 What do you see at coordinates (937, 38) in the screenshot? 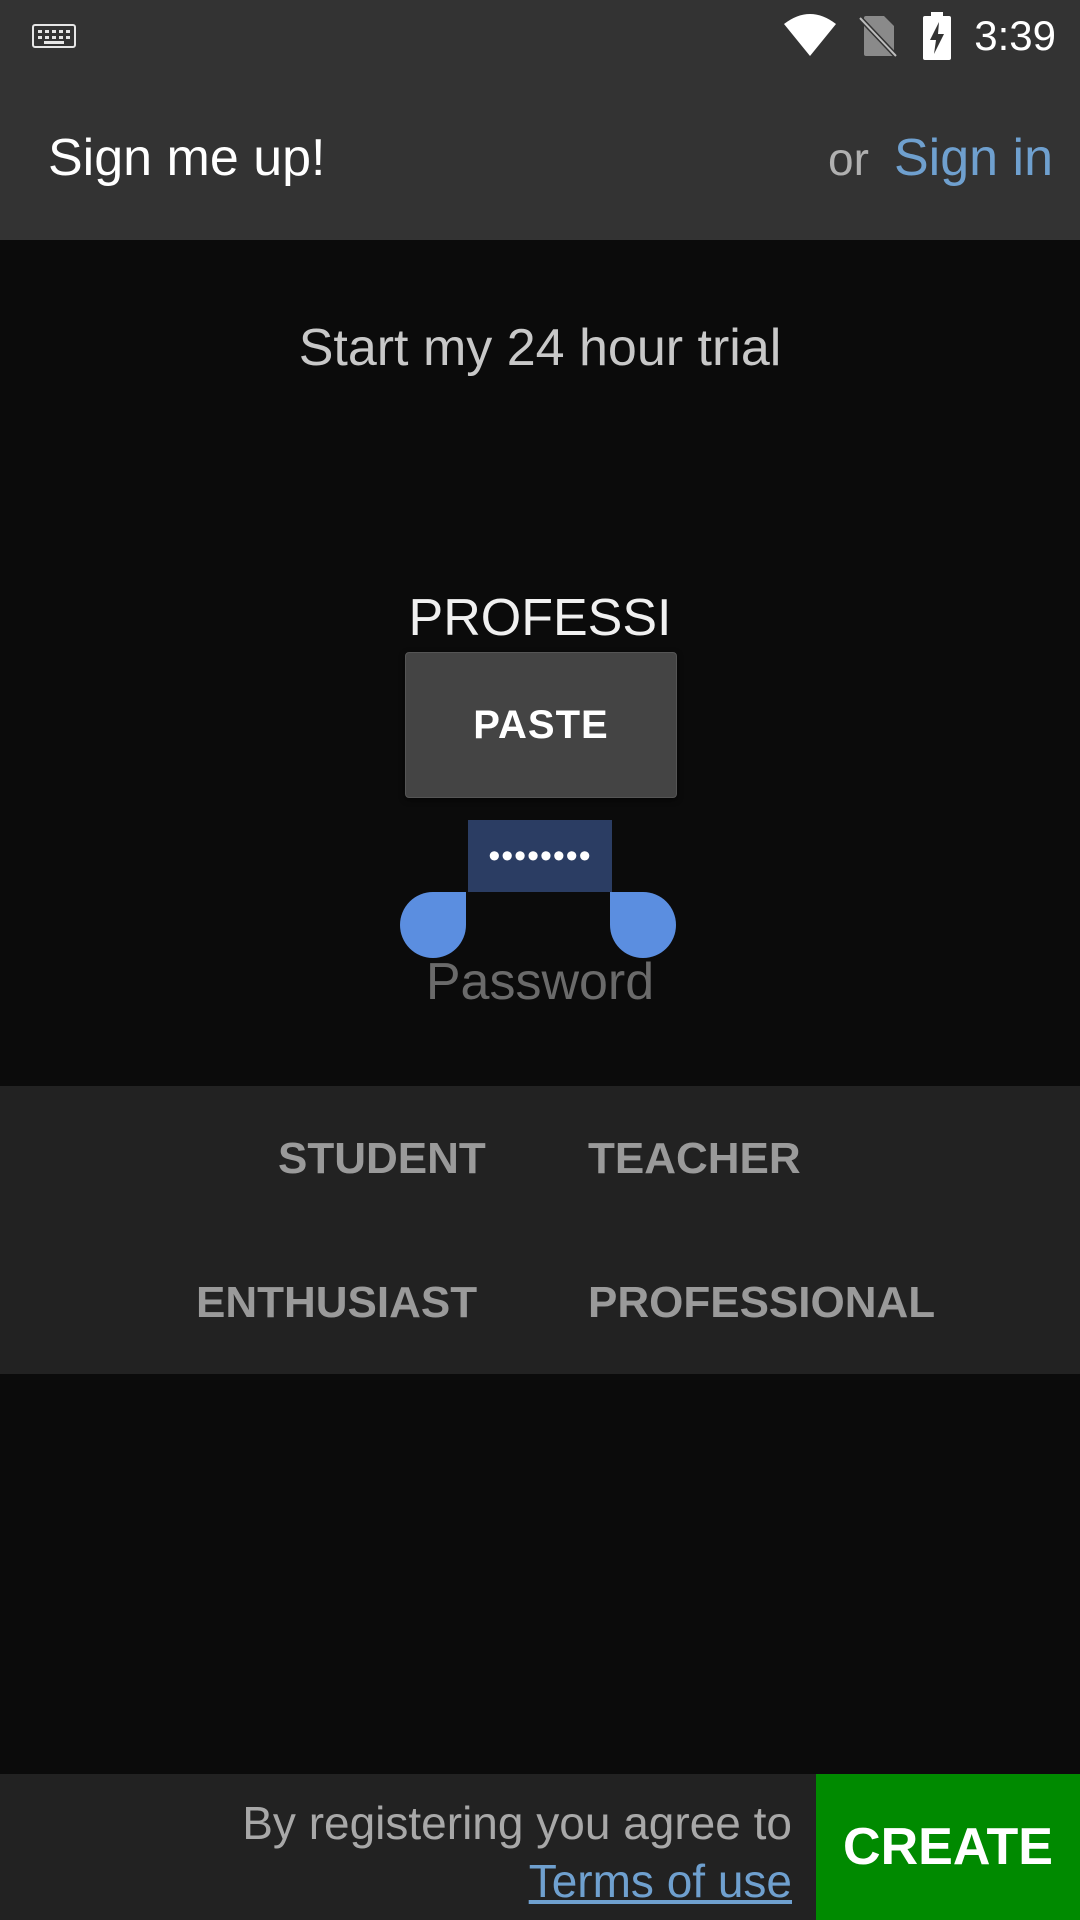
I see `battery-charging-icon` at bounding box center [937, 38].